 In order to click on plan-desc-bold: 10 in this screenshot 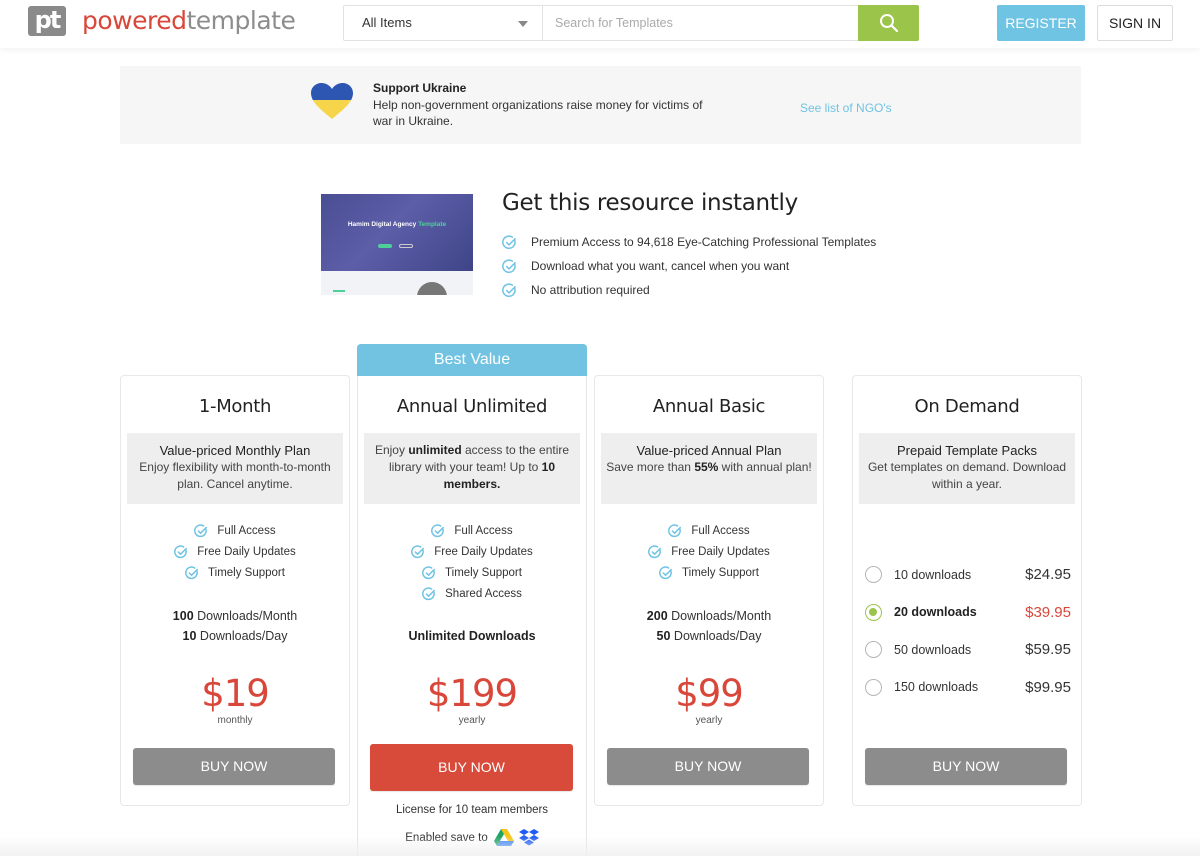, I will do `click(548, 467)`.